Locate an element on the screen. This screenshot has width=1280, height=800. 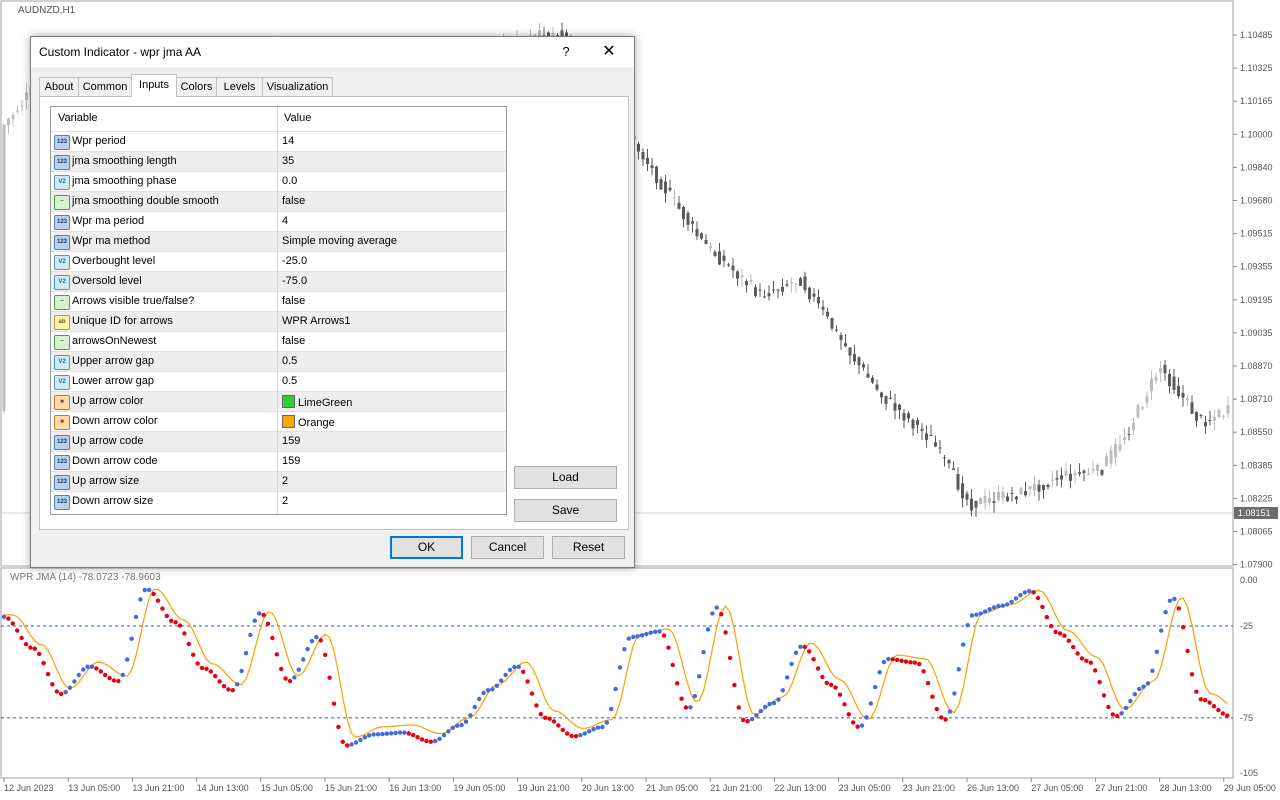
input-row: 123 Up arrow size 2 is located at coordinates (278, 481).